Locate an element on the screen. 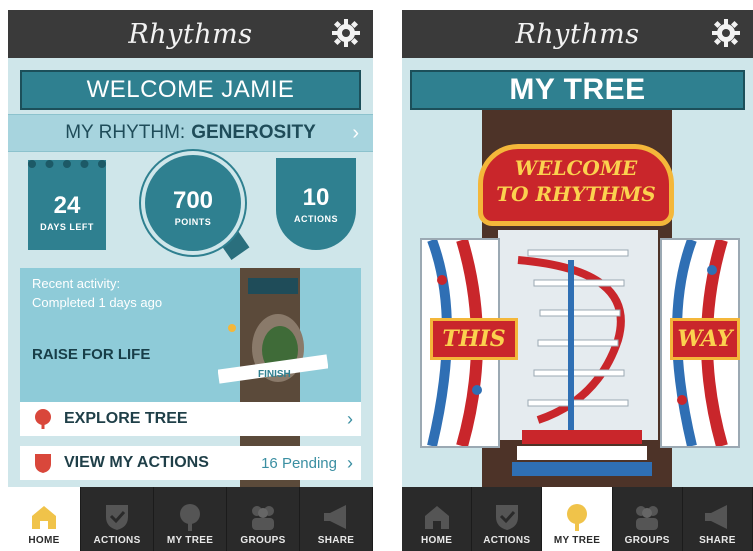 Image resolution: width=753 pixels, height=551 pixels. spiral-staircase is located at coordinates (578, 335).